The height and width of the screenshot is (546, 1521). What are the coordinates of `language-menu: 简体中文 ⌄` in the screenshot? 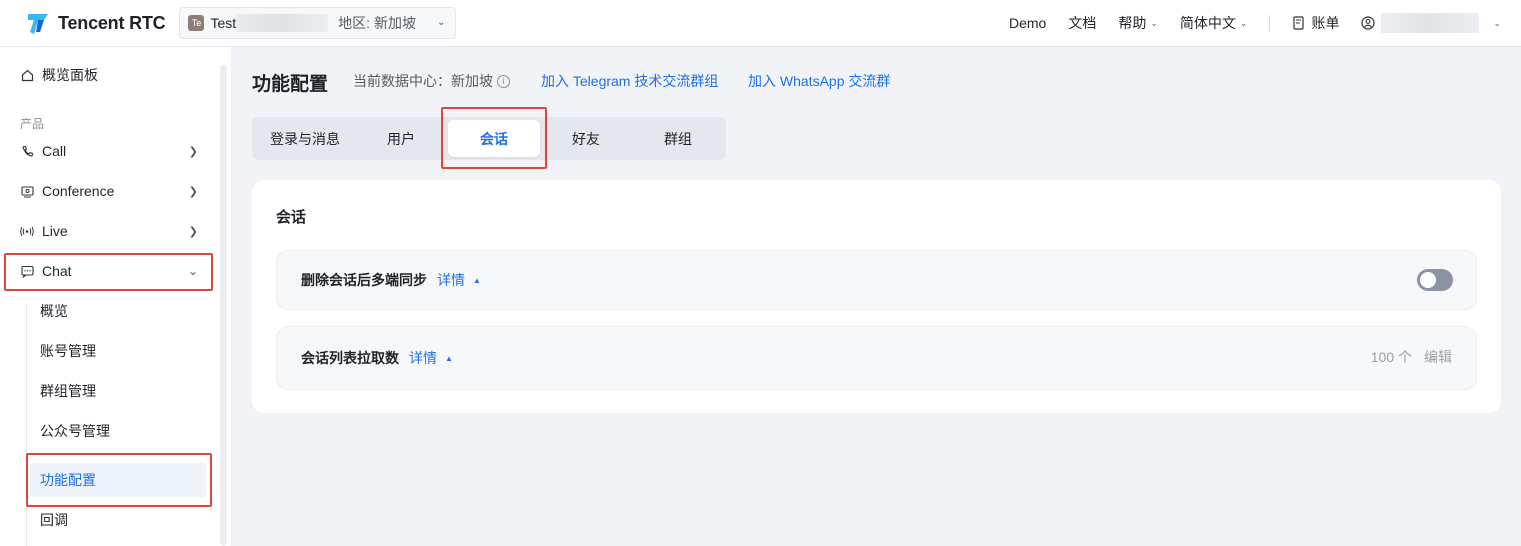 It's located at (1214, 23).